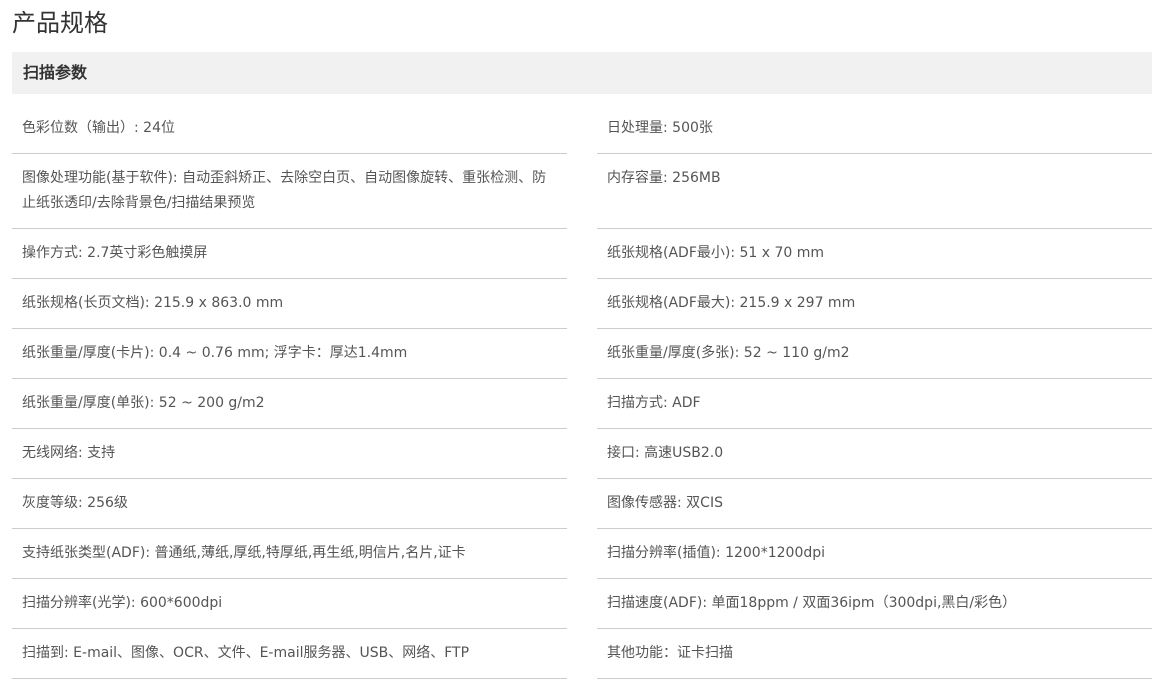 This screenshot has width=1168, height=679. I want to click on spec-item: 纸张规格(ADF最大): 215.9 x 297 mm, so click(874, 304).